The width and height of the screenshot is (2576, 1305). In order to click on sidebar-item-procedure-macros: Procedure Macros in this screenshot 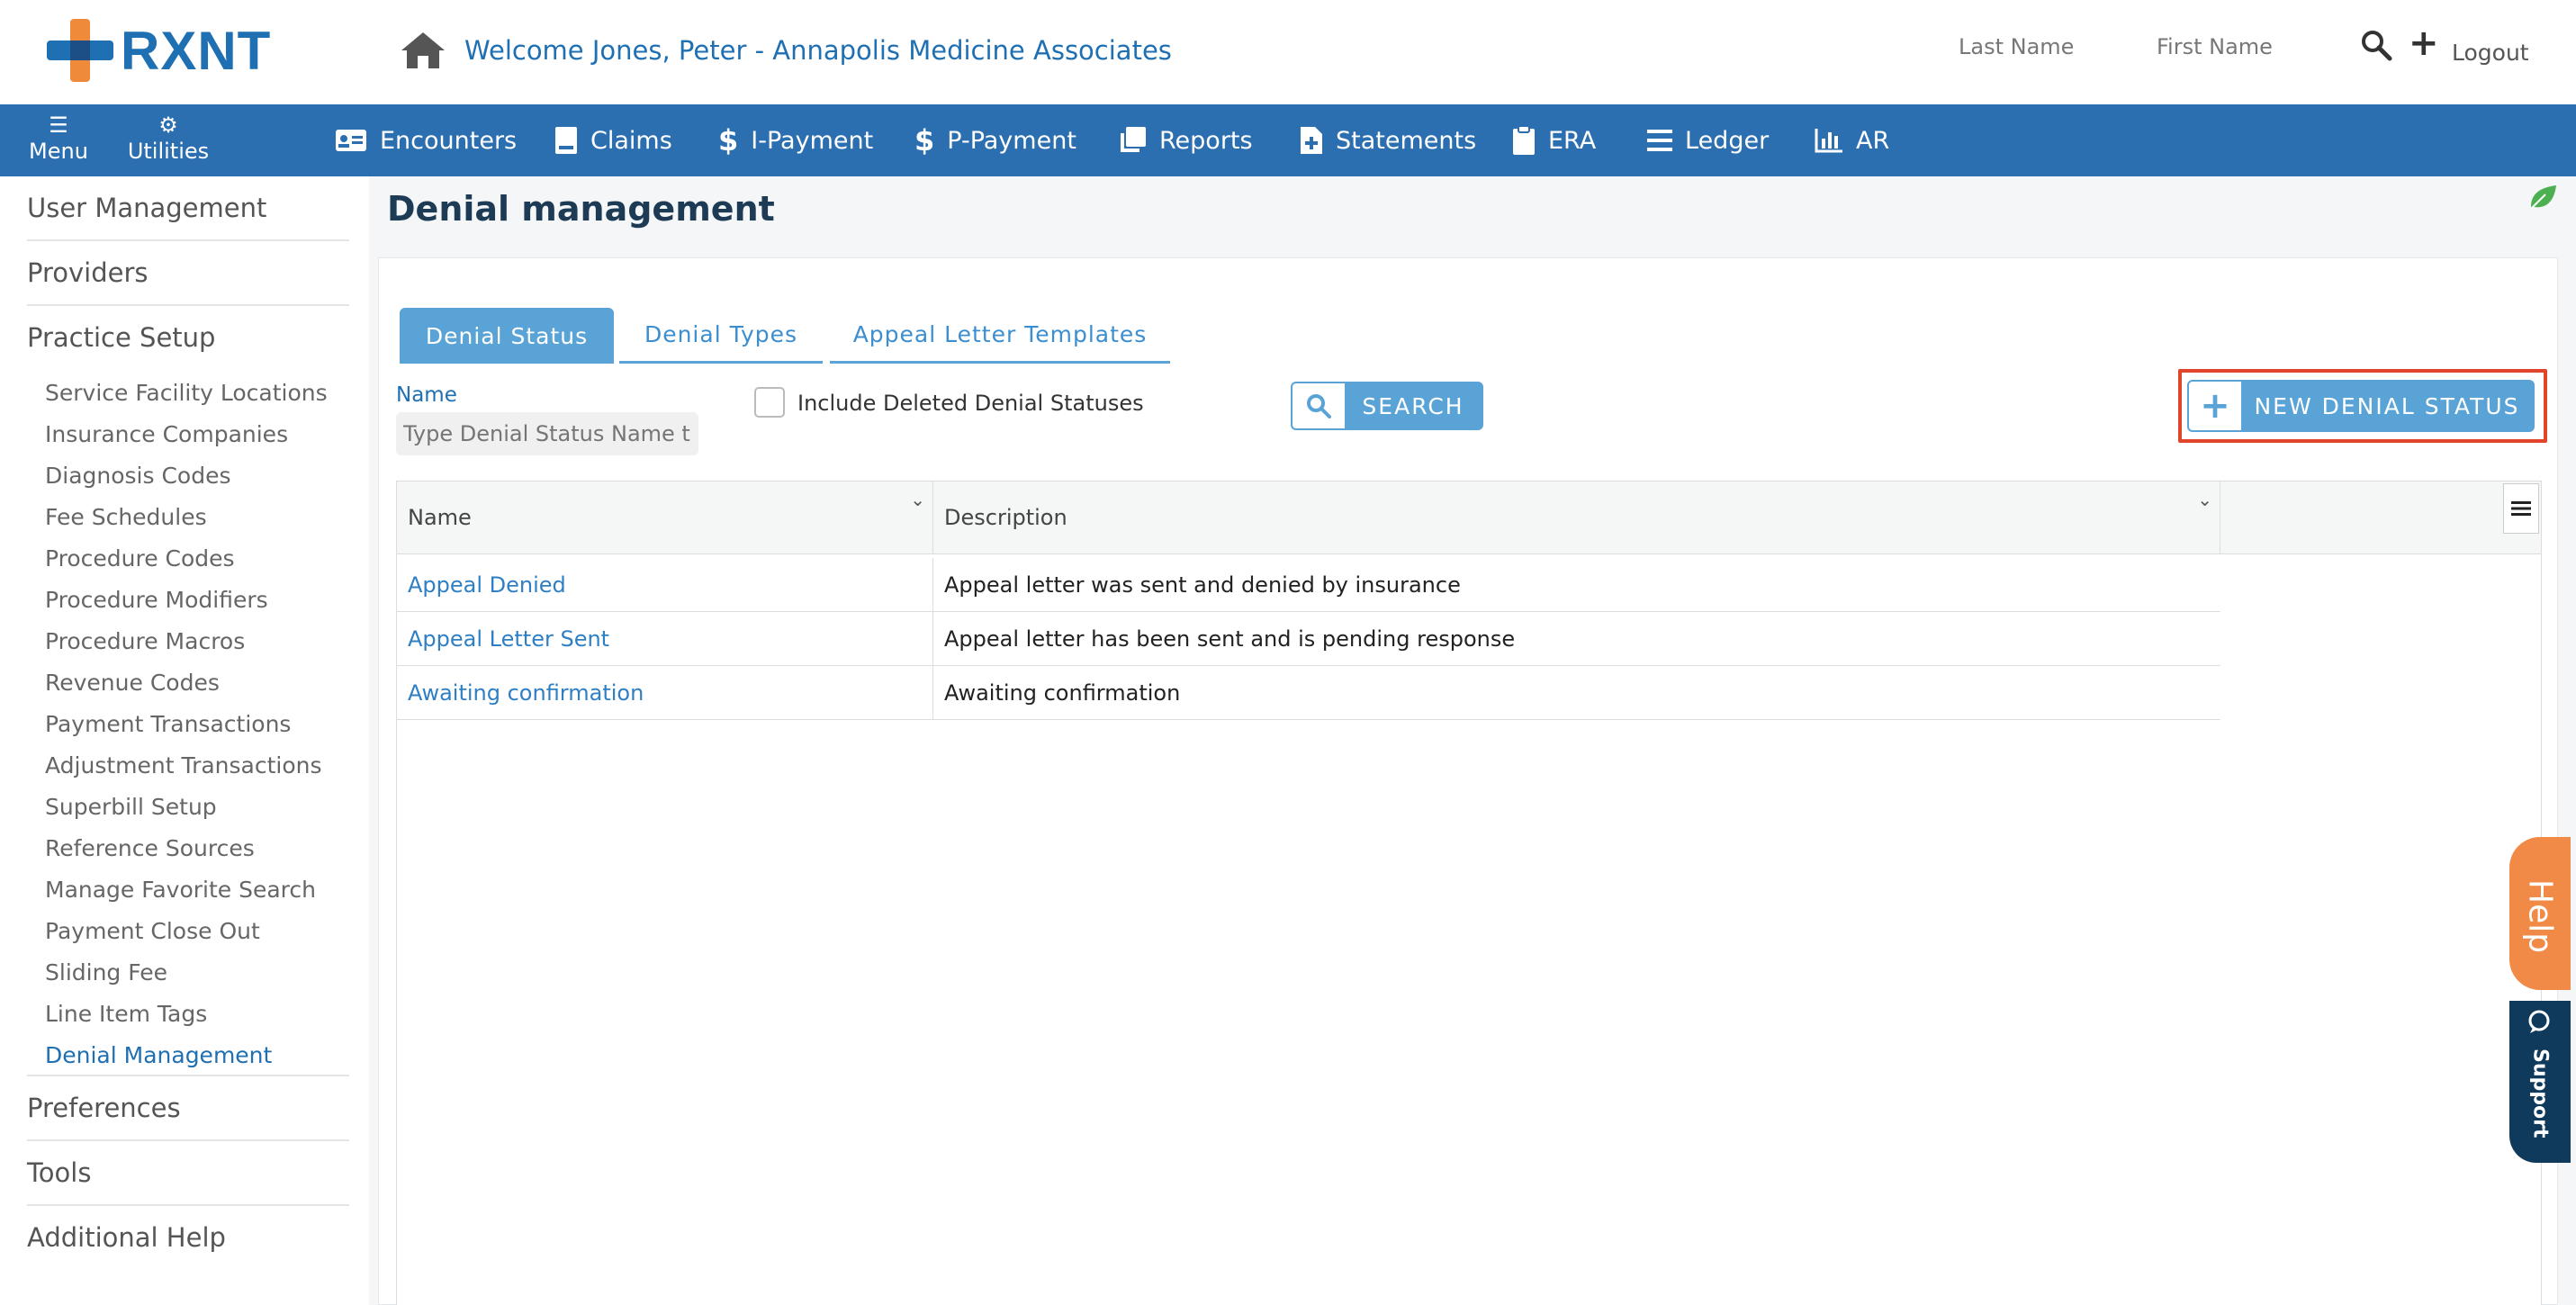, I will do `click(145, 641)`.